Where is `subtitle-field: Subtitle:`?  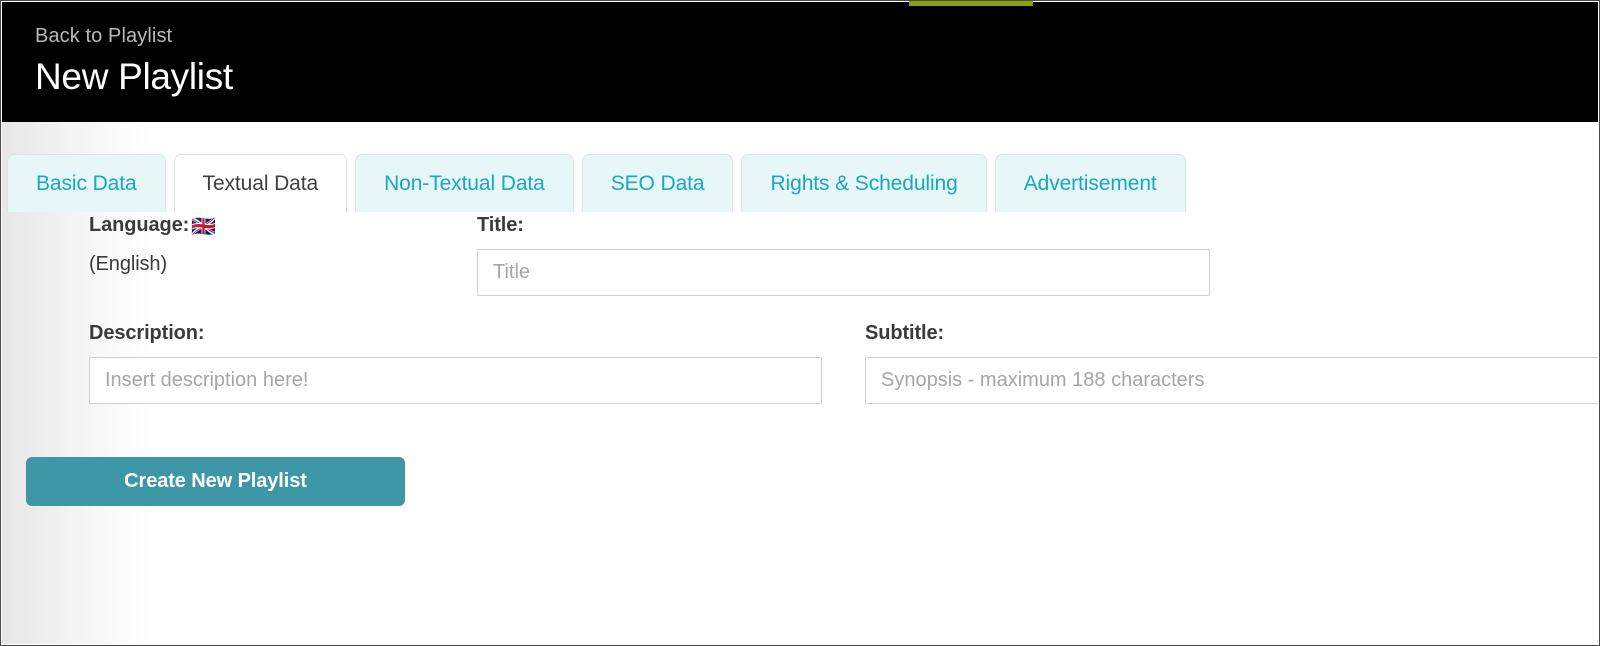
subtitle-field: Subtitle: is located at coordinates (1231, 362).